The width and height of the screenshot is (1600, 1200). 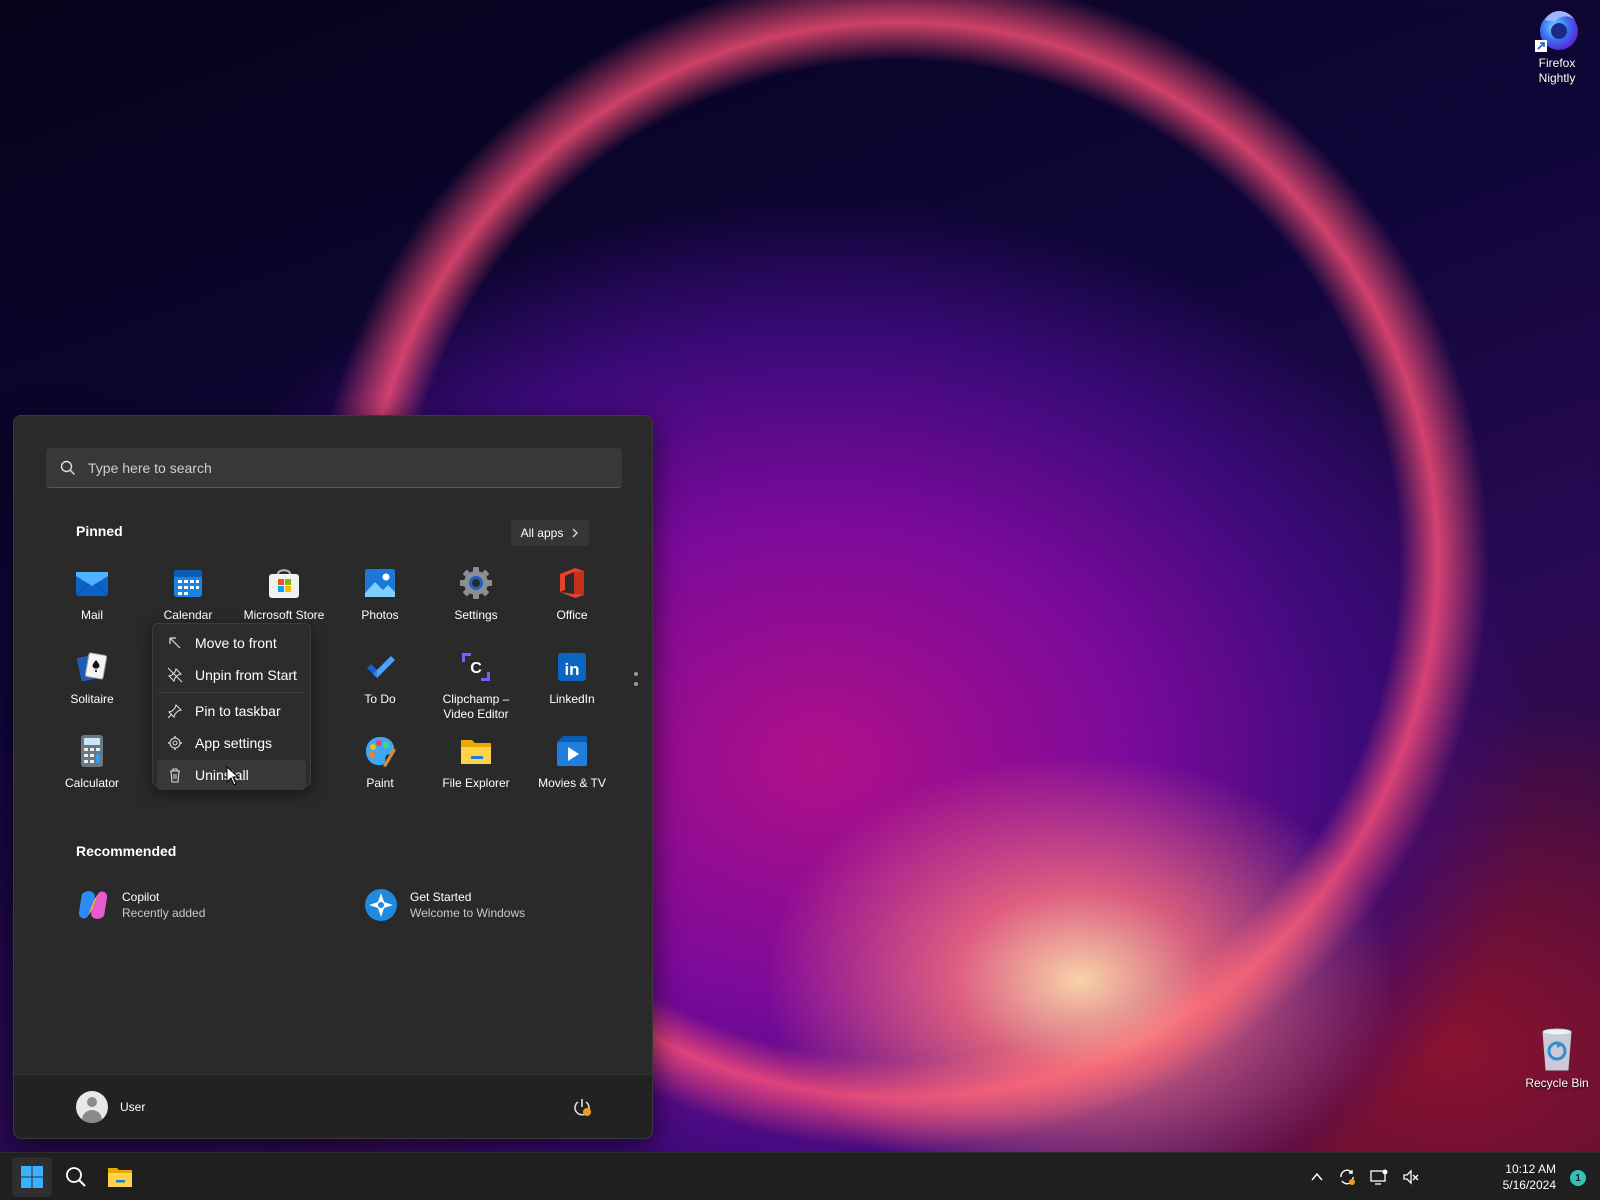 I want to click on windows-logo-icon, so click(x=32, y=1177).